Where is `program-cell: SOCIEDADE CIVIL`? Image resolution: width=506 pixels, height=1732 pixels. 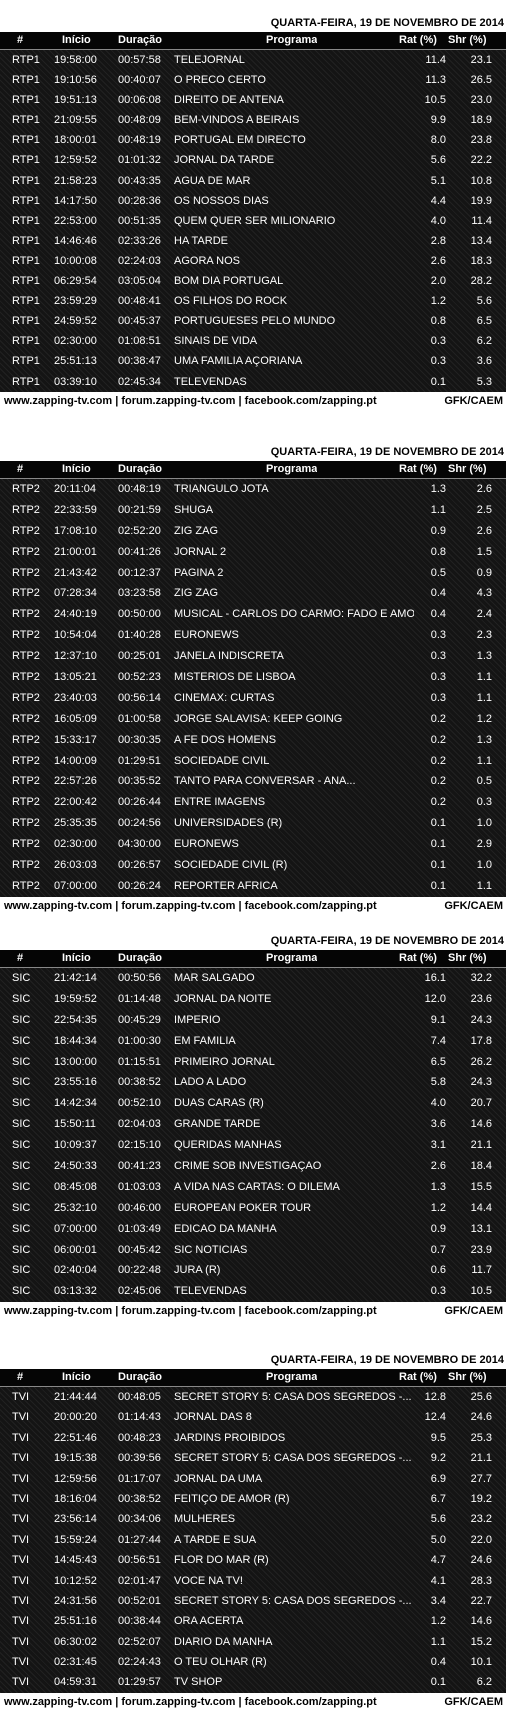
program-cell: SOCIEDADE CIVIL is located at coordinates (222, 760).